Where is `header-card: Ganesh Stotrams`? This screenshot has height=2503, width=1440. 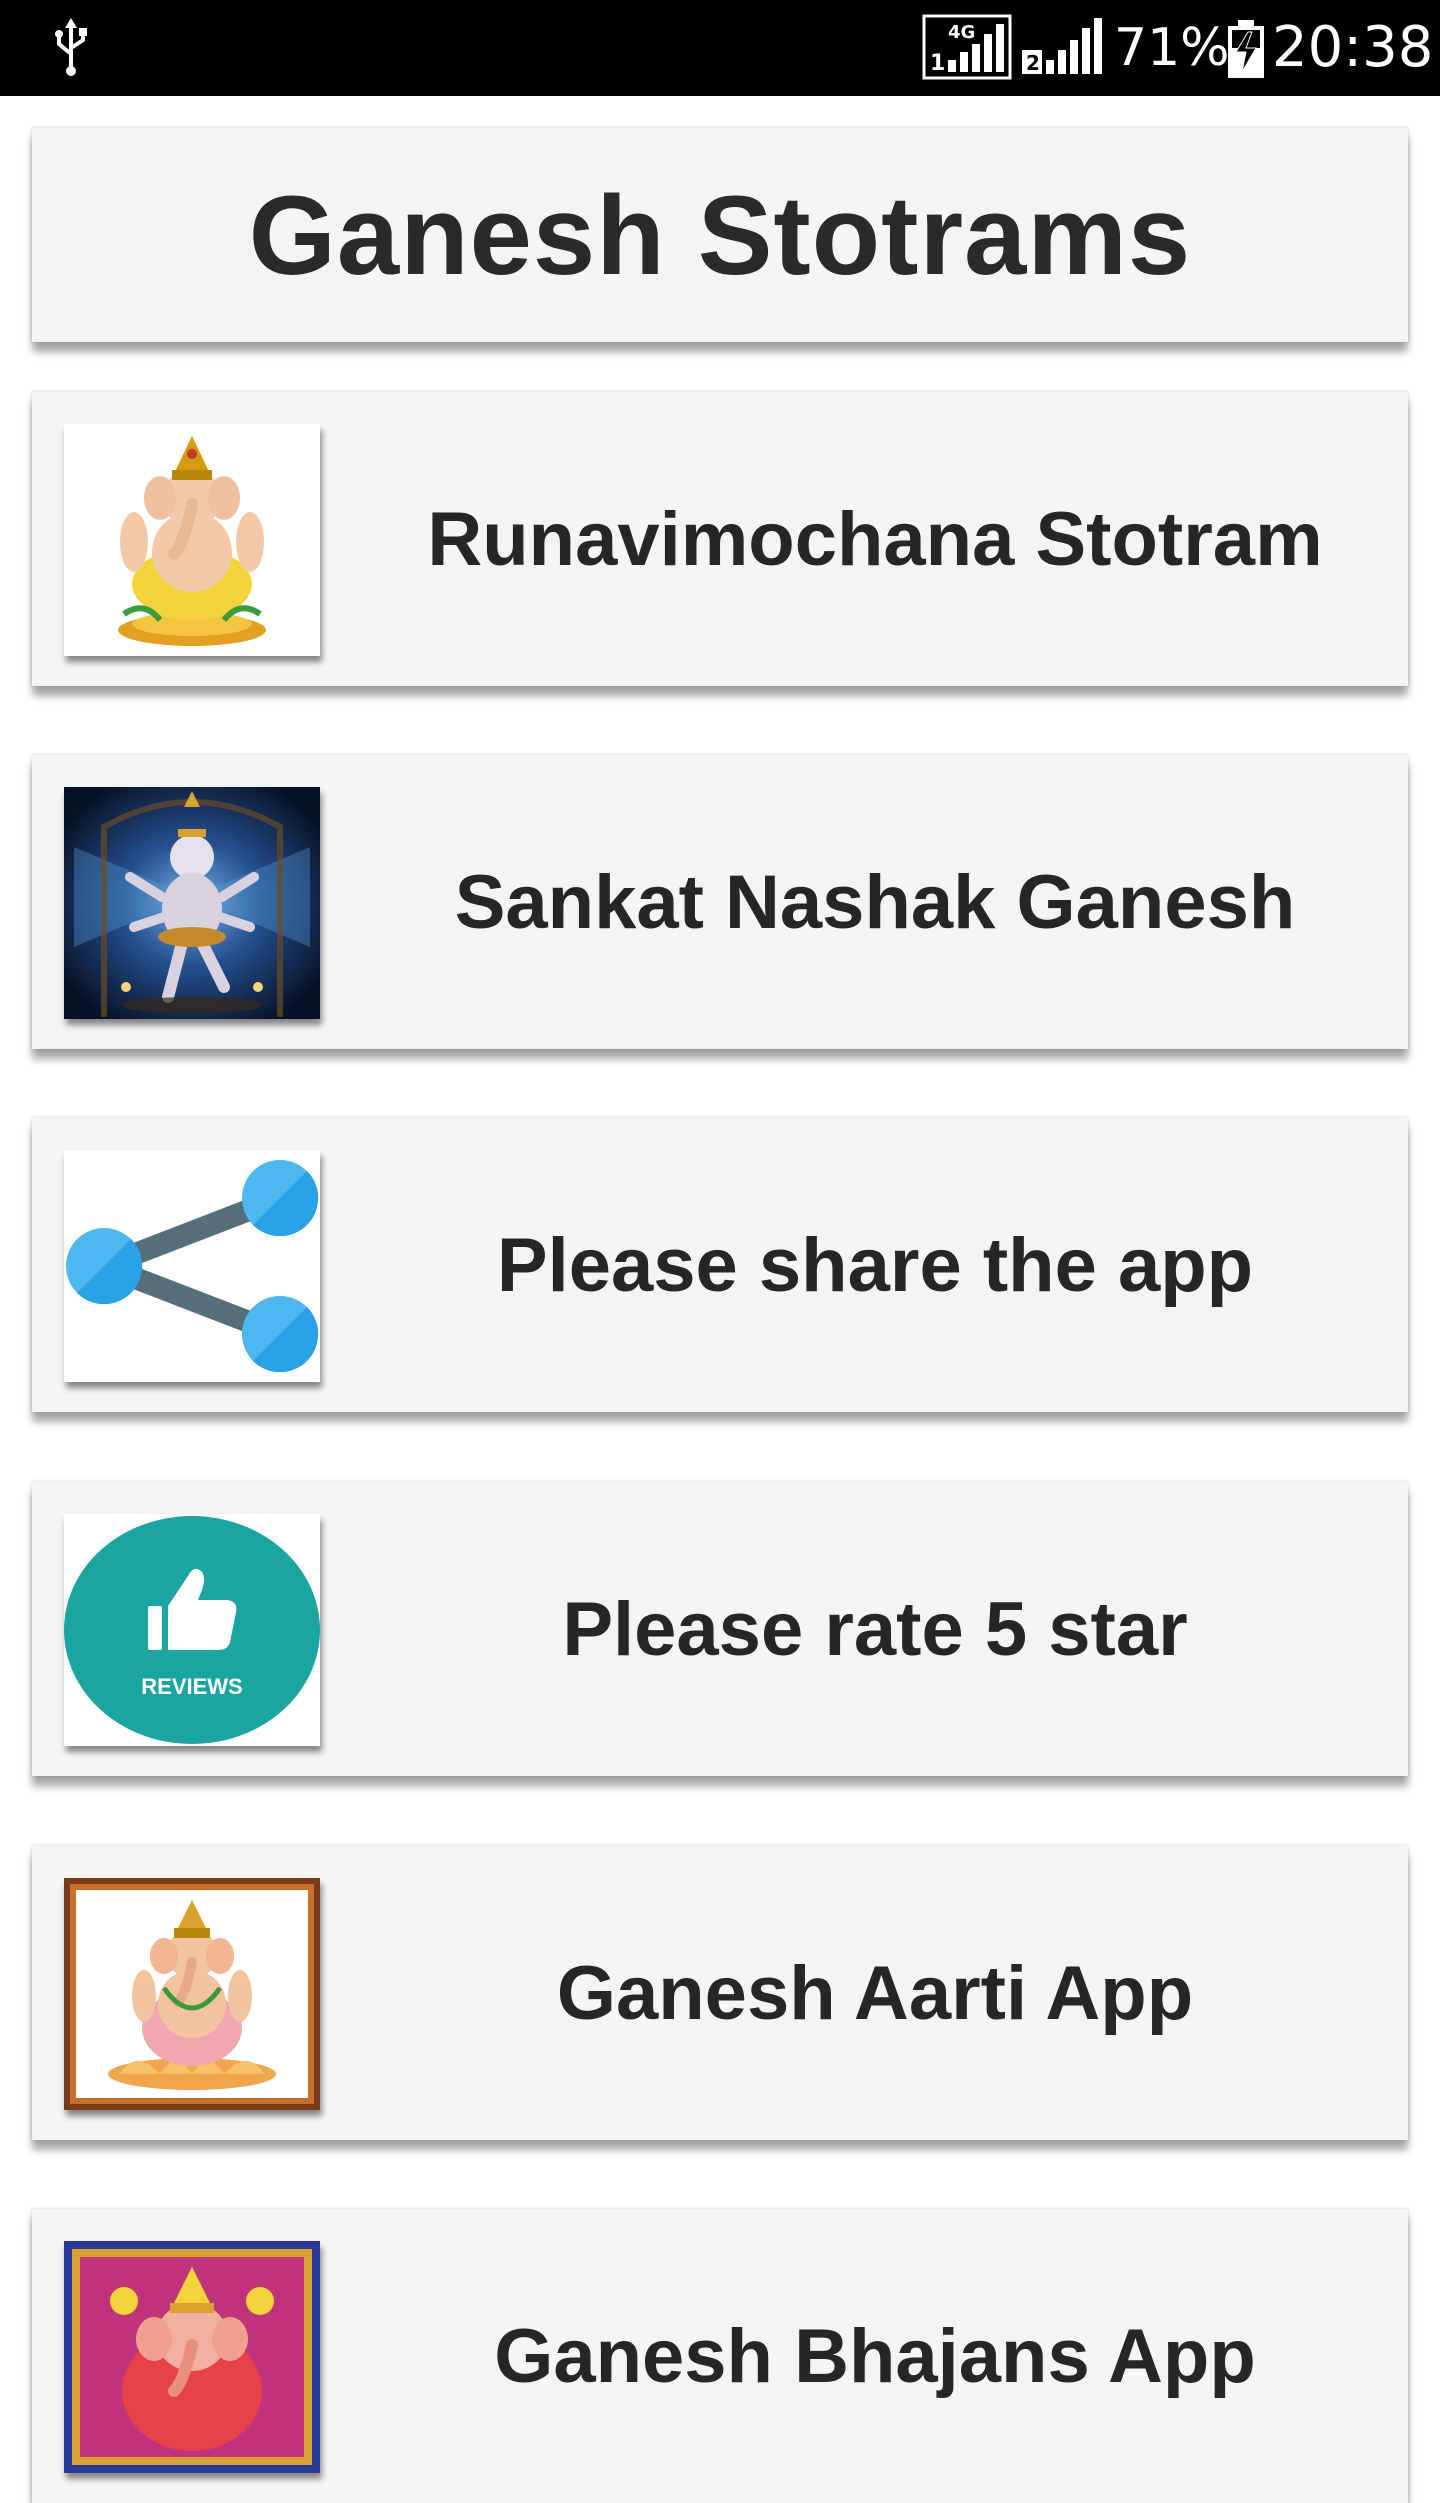 header-card: Ganesh Stotrams is located at coordinates (720, 235).